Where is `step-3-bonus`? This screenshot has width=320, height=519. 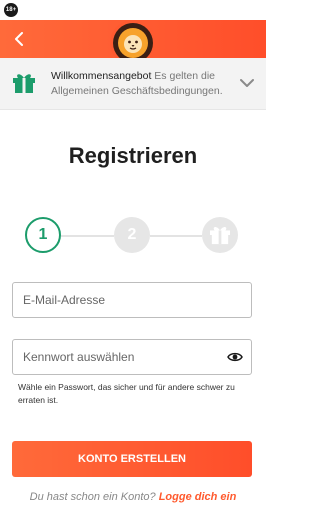
step-3-bonus is located at coordinates (220, 235).